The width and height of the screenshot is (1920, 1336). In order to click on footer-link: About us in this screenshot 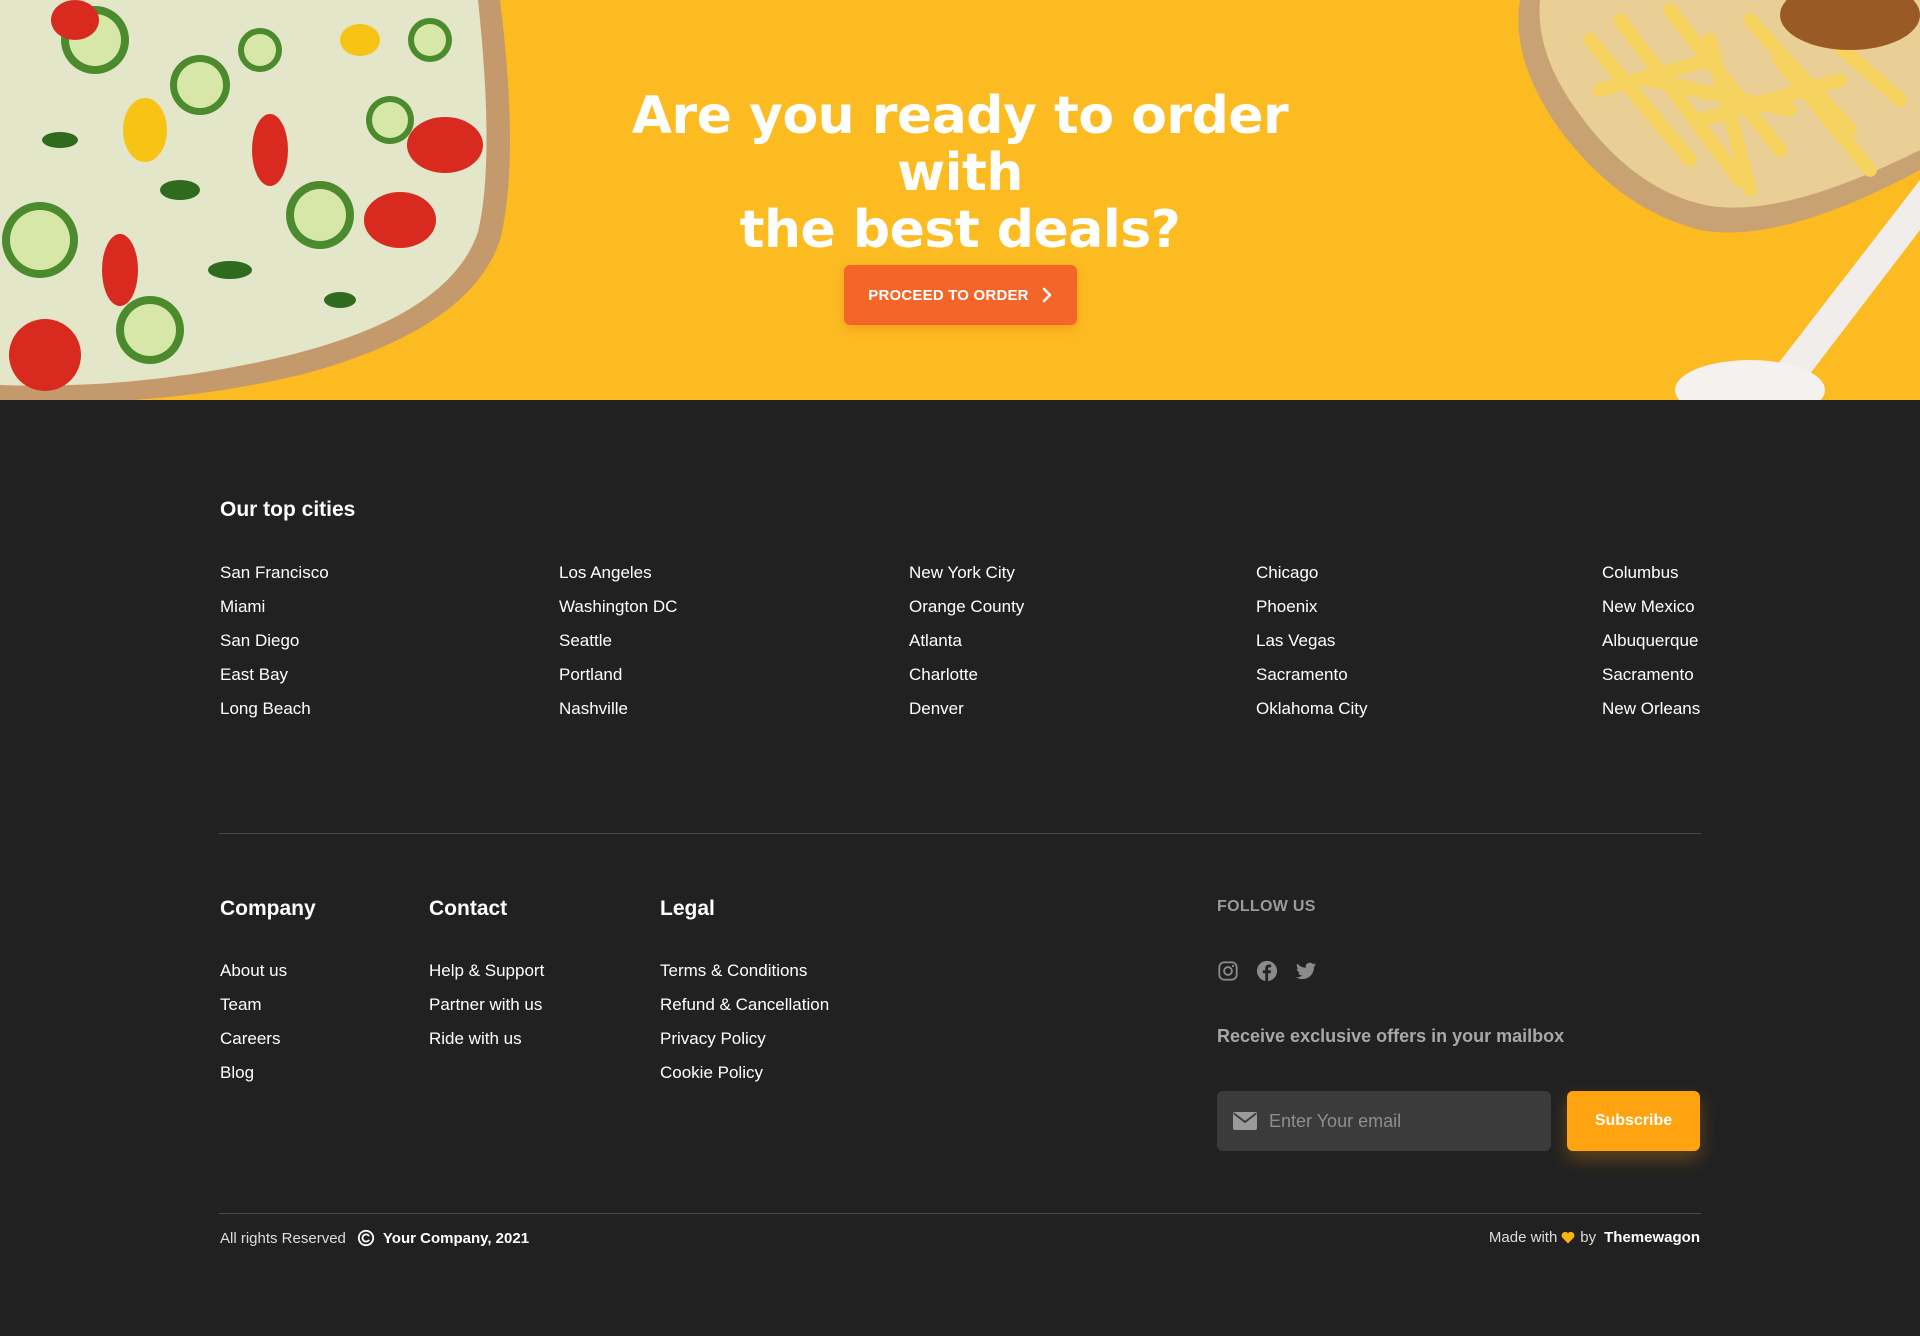, I will do `click(253, 977)`.